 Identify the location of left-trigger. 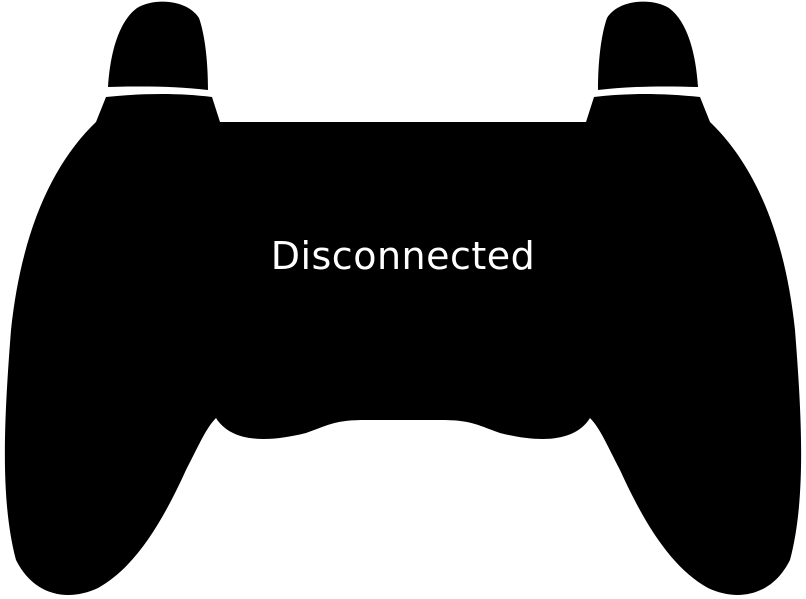
(158, 45).